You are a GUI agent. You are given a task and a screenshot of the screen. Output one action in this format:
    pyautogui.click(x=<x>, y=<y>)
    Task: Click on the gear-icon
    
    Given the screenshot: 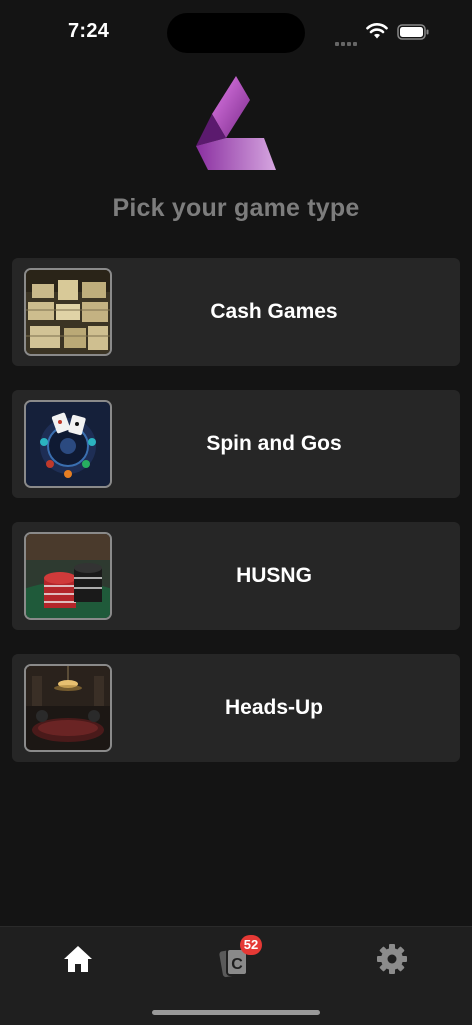 What is the action you would take?
    pyautogui.click(x=392, y=959)
    